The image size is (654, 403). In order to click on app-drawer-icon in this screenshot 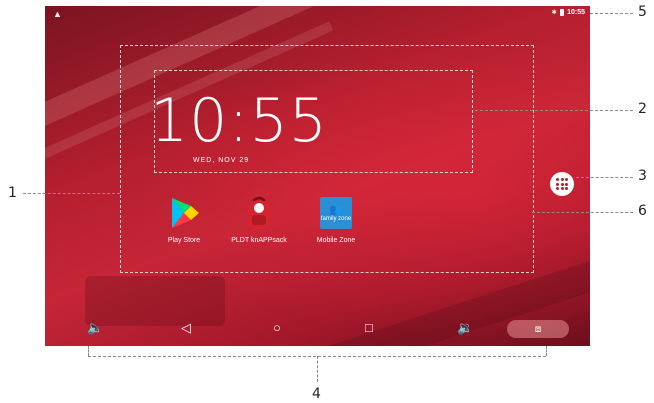, I will do `click(562, 184)`.